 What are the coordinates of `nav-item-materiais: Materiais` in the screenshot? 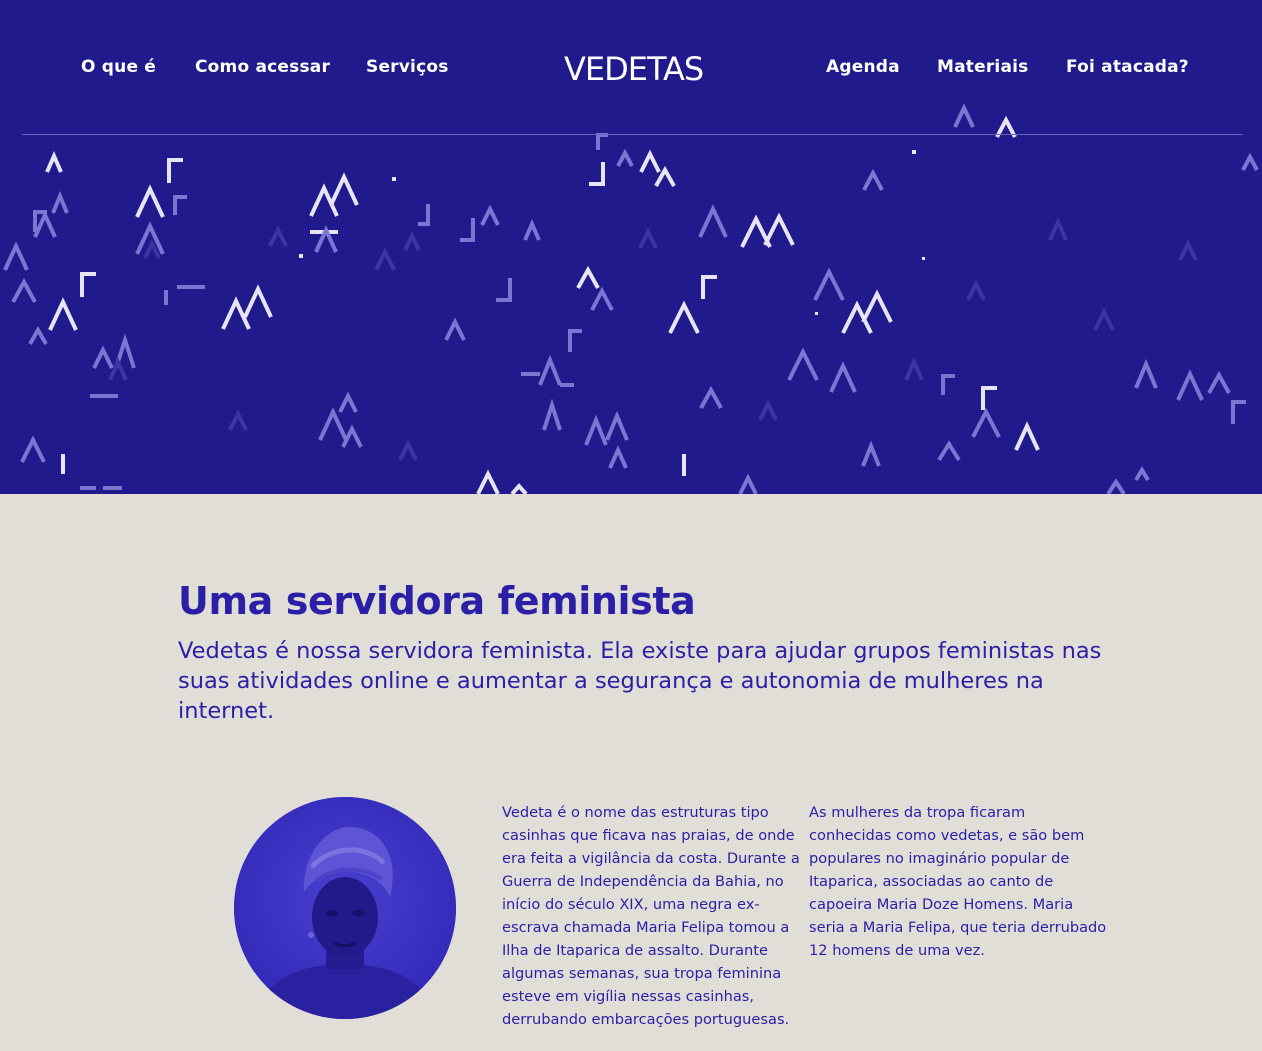 It's located at (982, 67).